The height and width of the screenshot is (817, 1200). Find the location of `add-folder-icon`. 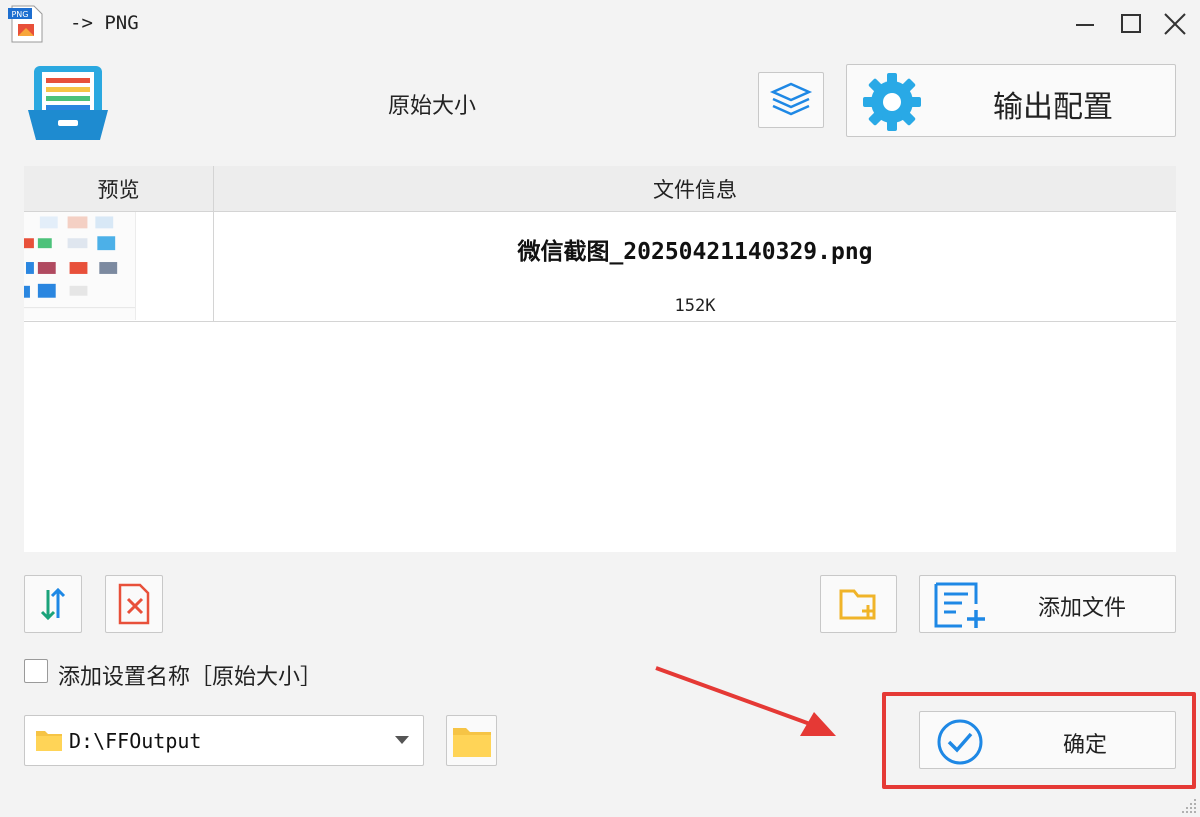

add-folder-icon is located at coordinates (857, 604).